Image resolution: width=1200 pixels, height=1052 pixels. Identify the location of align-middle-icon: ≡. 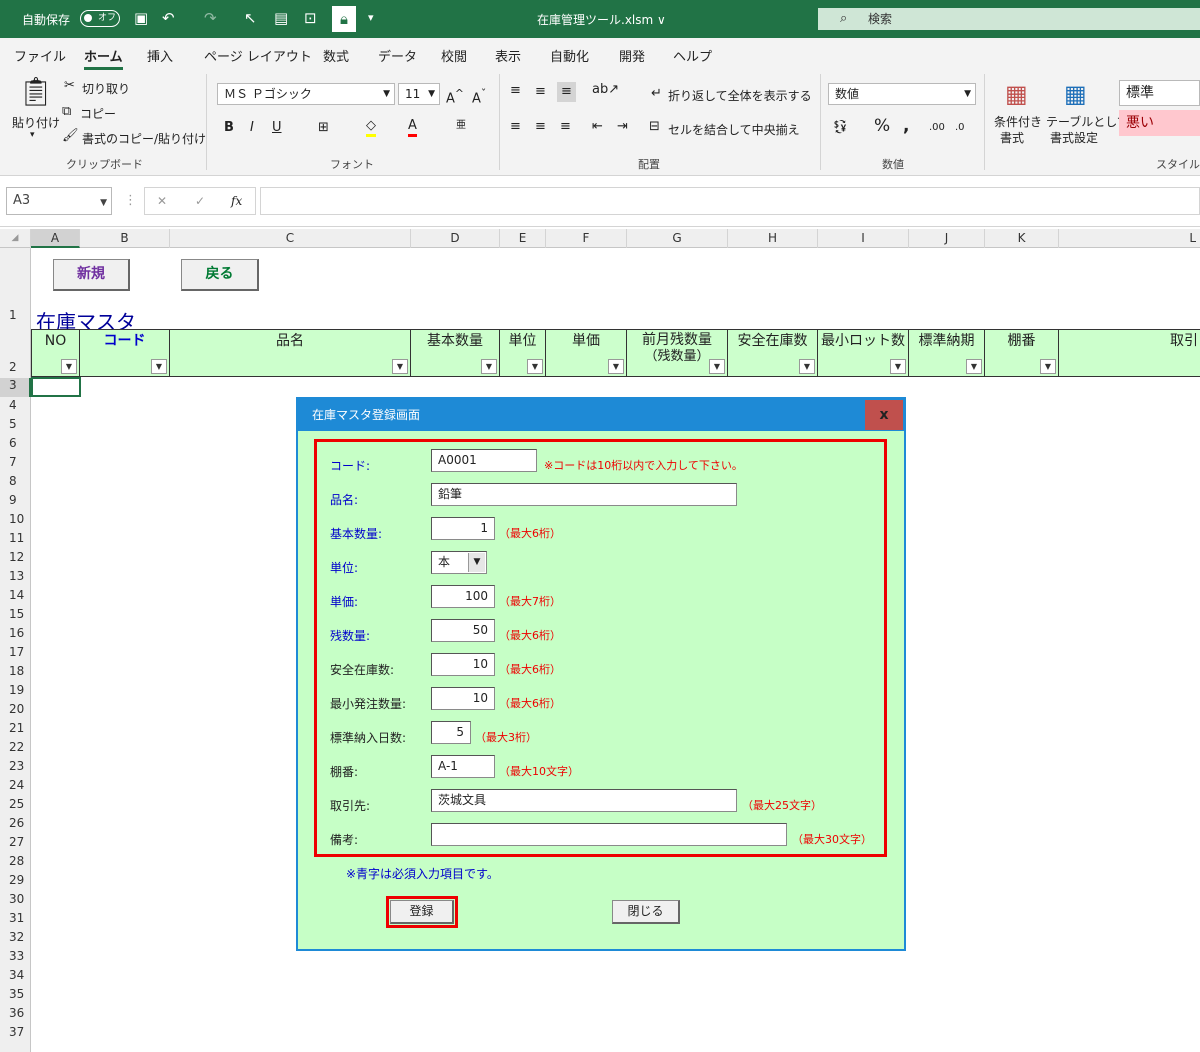
(540, 92).